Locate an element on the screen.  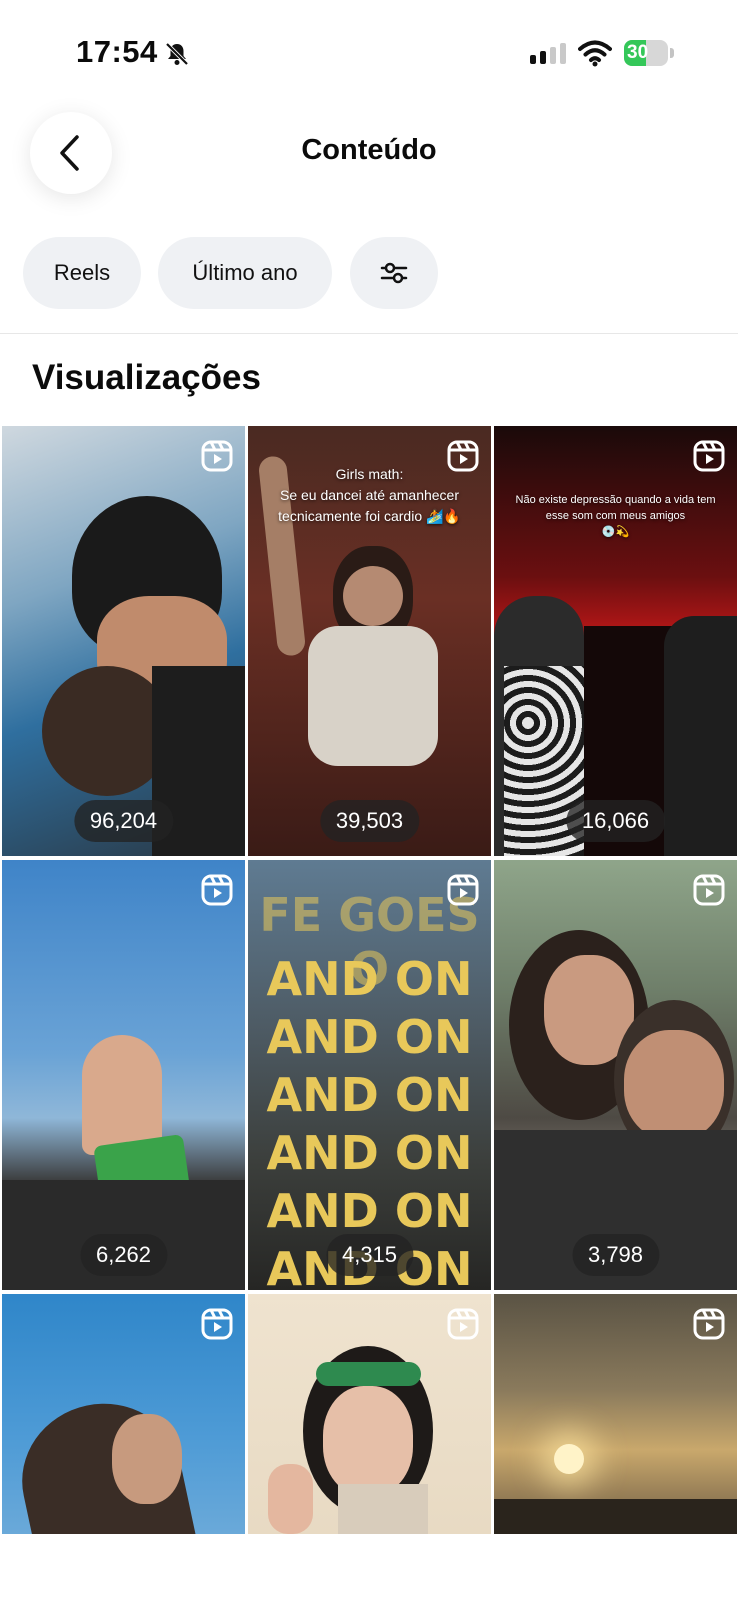
status-time: 17:54 is located at coordinates (117, 51).